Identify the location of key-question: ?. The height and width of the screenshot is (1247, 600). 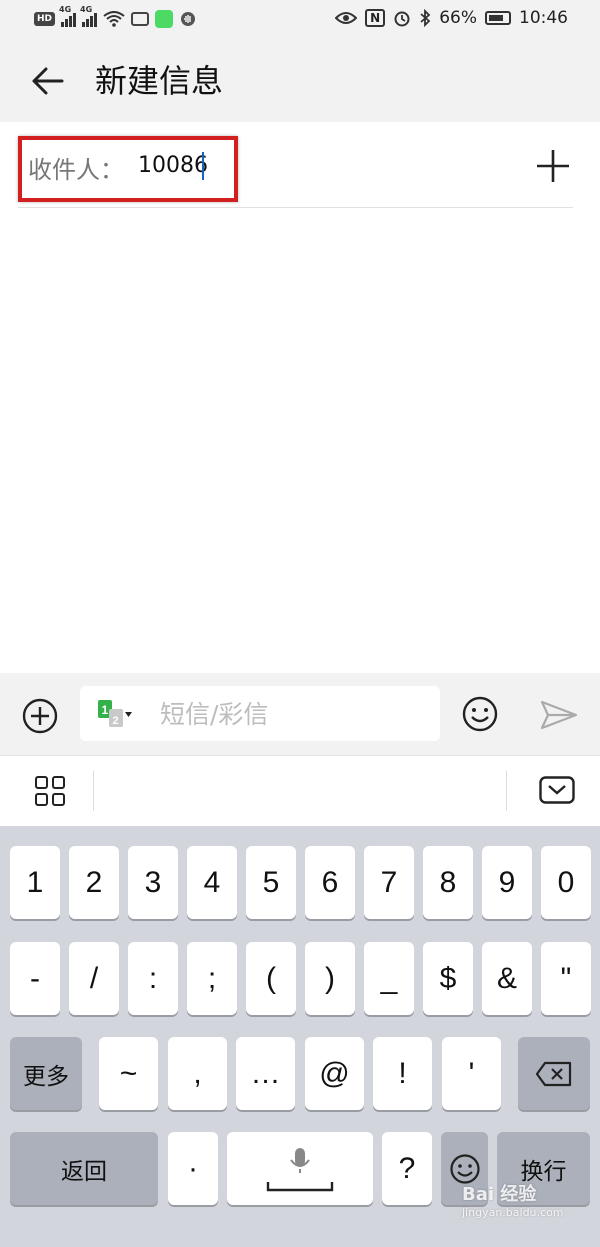
(407, 1168).